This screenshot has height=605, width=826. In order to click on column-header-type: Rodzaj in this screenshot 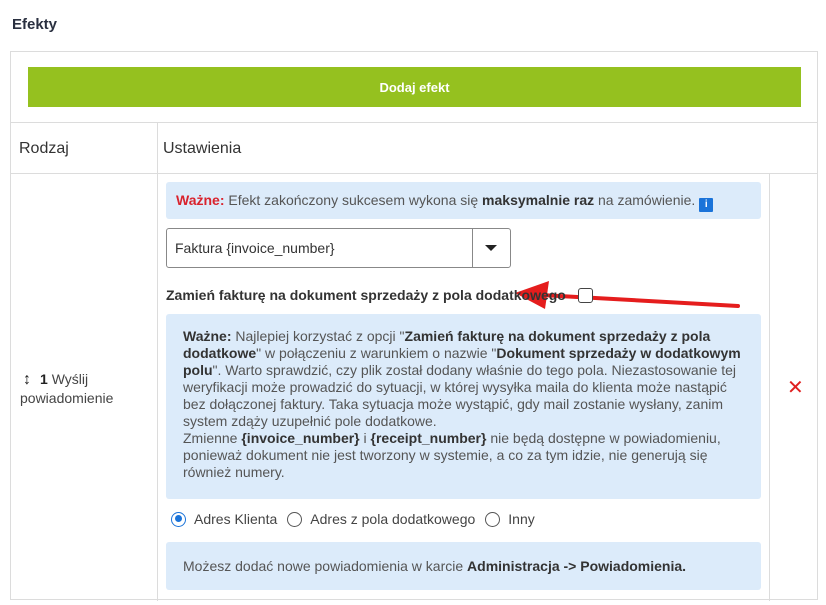, I will do `click(44, 148)`.